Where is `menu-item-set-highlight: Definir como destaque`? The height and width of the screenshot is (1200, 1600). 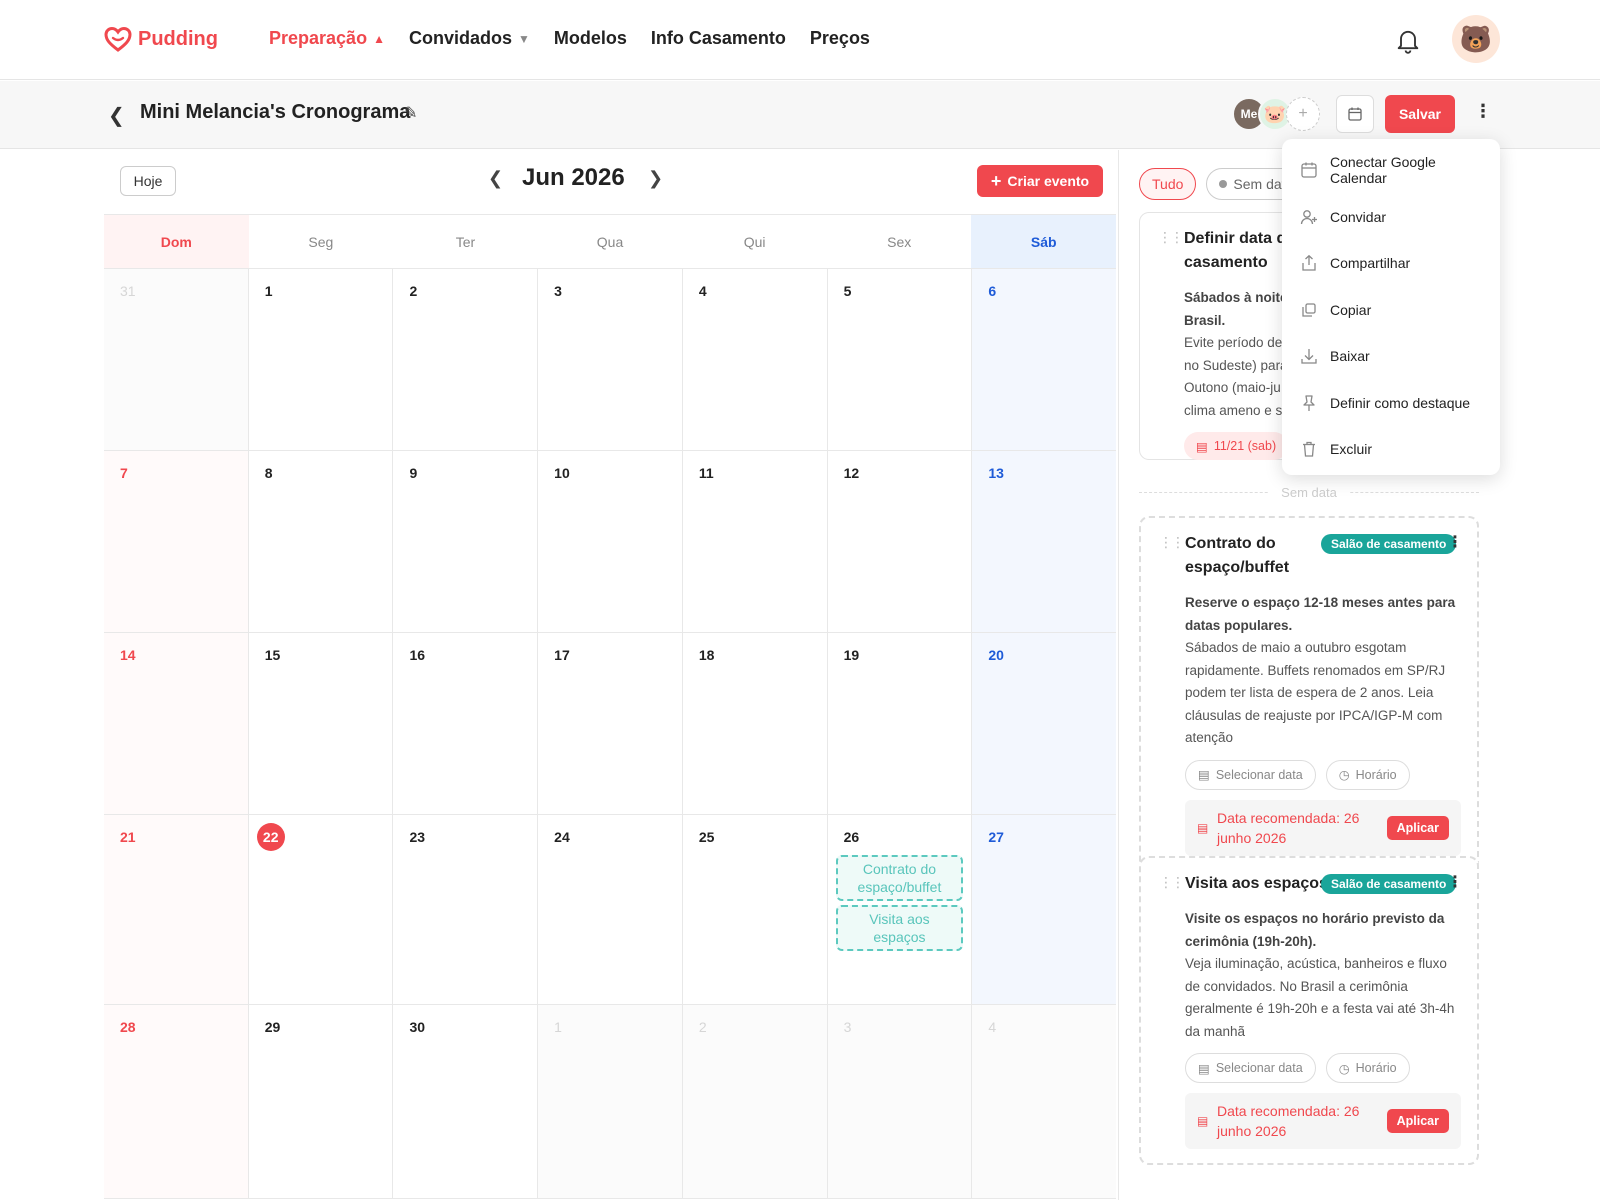
menu-item-set-highlight: Definir como destaque is located at coordinates (1391, 403).